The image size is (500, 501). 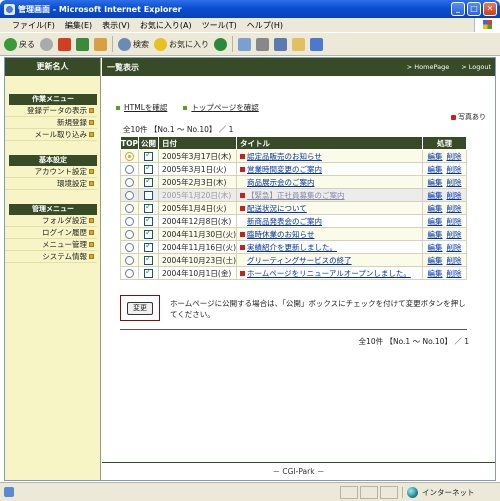 What do you see at coordinates (51, 172) in the screenshot?
I see `sidebar-item-account: アカウント設定` at bounding box center [51, 172].